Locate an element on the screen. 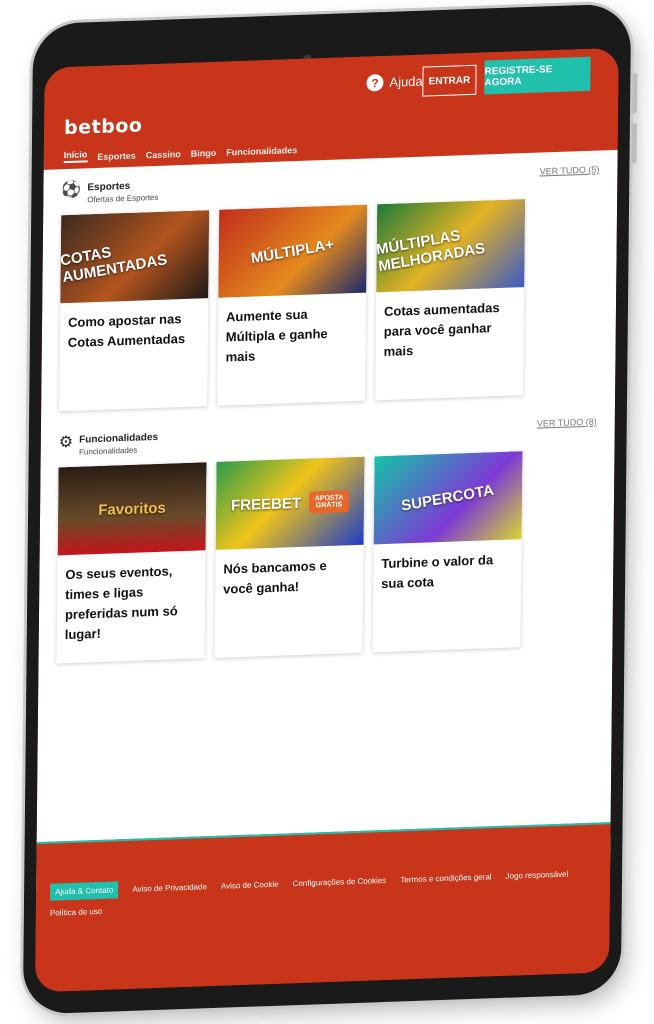  card-image-text: MÚLTIPLA+ is located at coordinates (293, 251).